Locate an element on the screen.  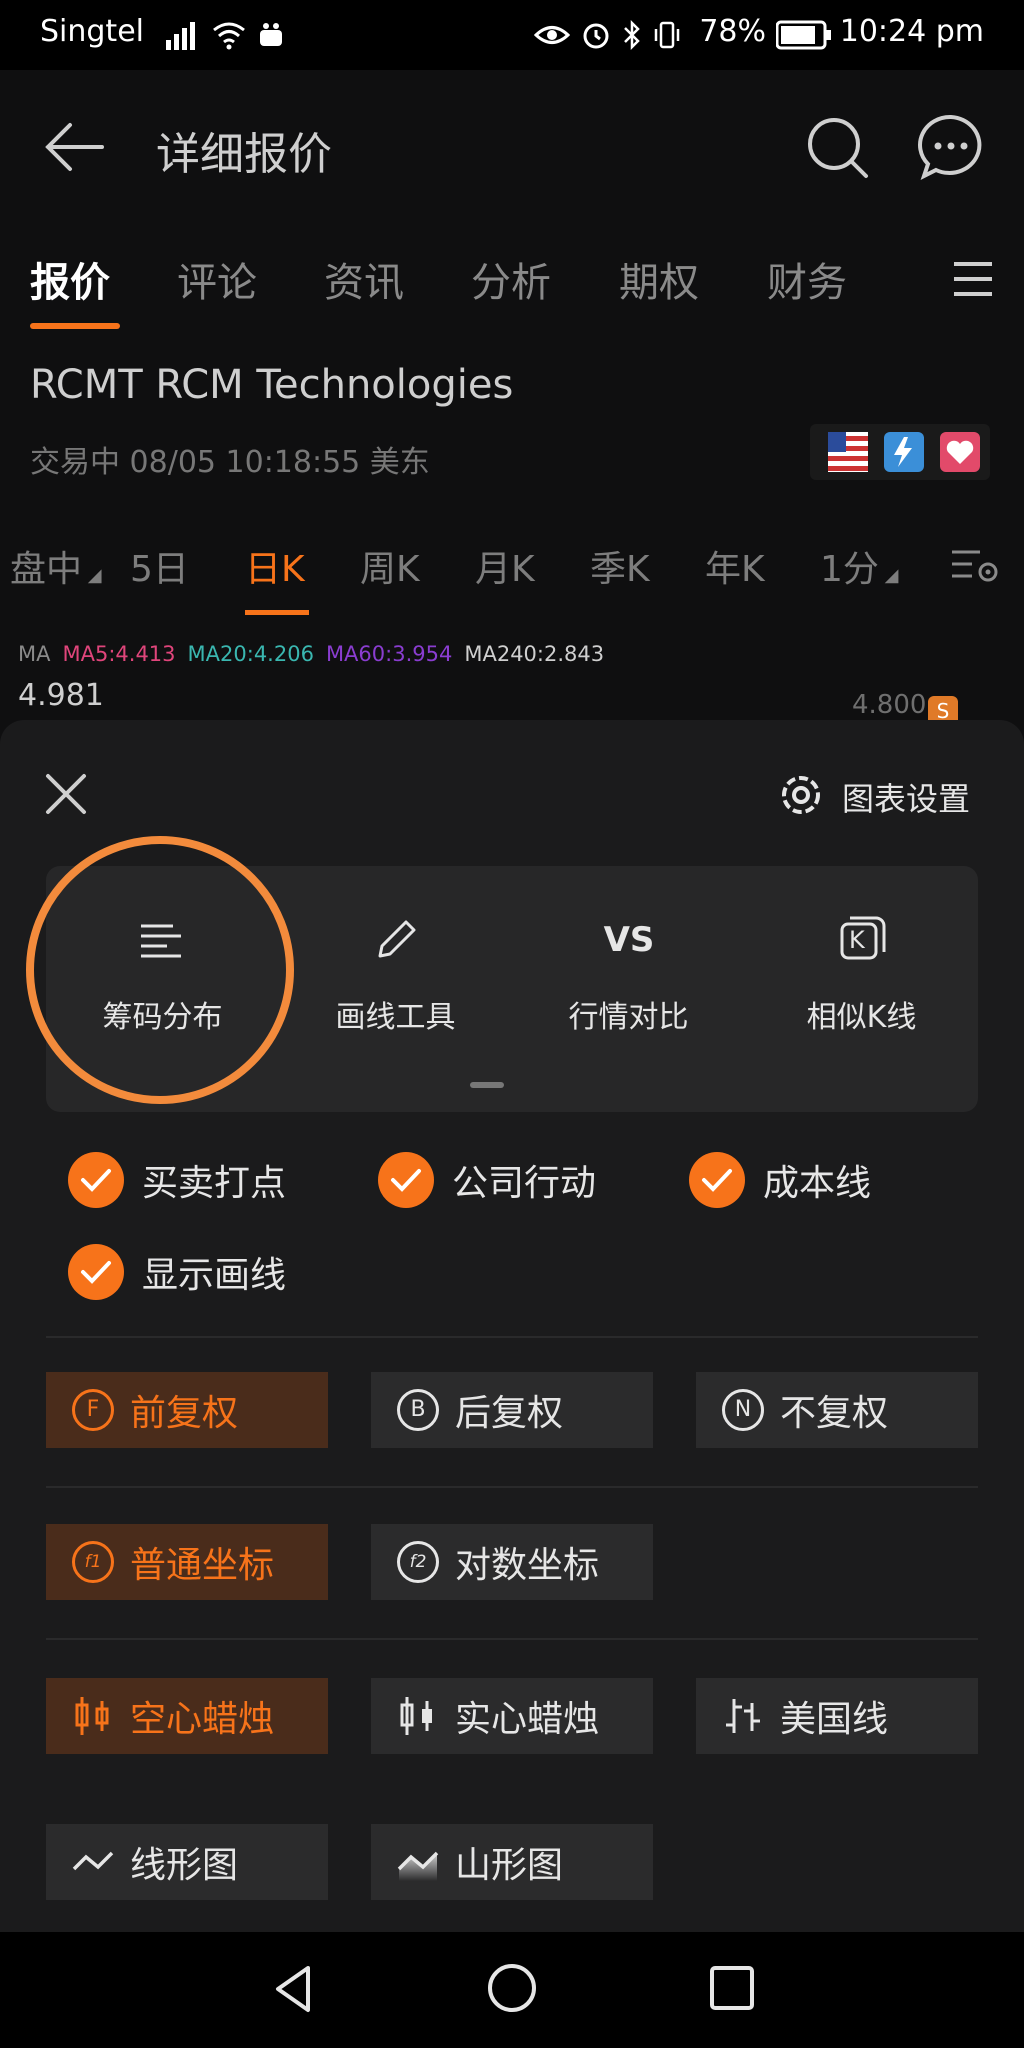
style-line-chart-button: 线形图 is located at coordinates (187, 1862).